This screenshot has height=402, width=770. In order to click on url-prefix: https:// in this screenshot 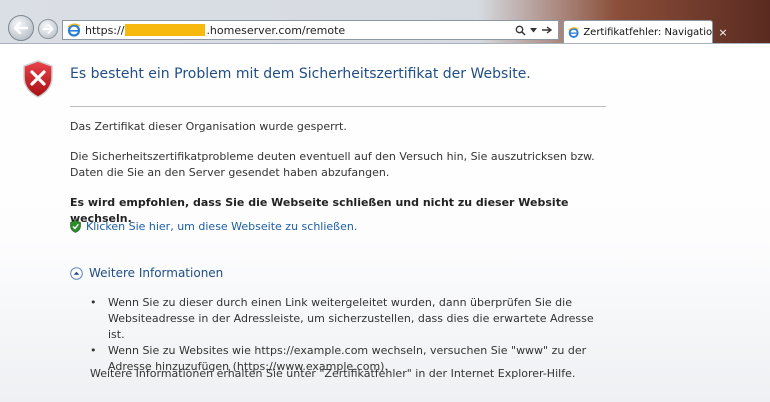, I will do `click(105, 30)`.